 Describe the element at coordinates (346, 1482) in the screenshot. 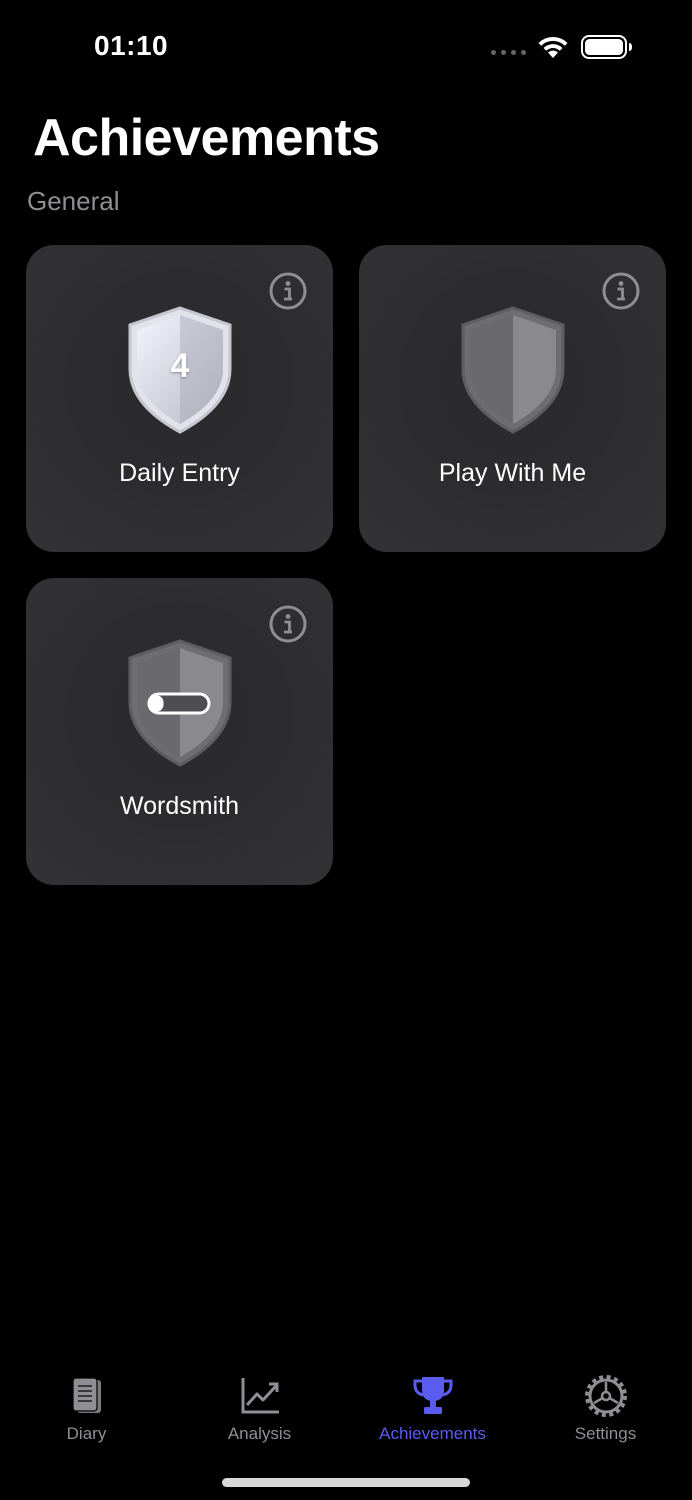

I see `home-indicator` at that location.